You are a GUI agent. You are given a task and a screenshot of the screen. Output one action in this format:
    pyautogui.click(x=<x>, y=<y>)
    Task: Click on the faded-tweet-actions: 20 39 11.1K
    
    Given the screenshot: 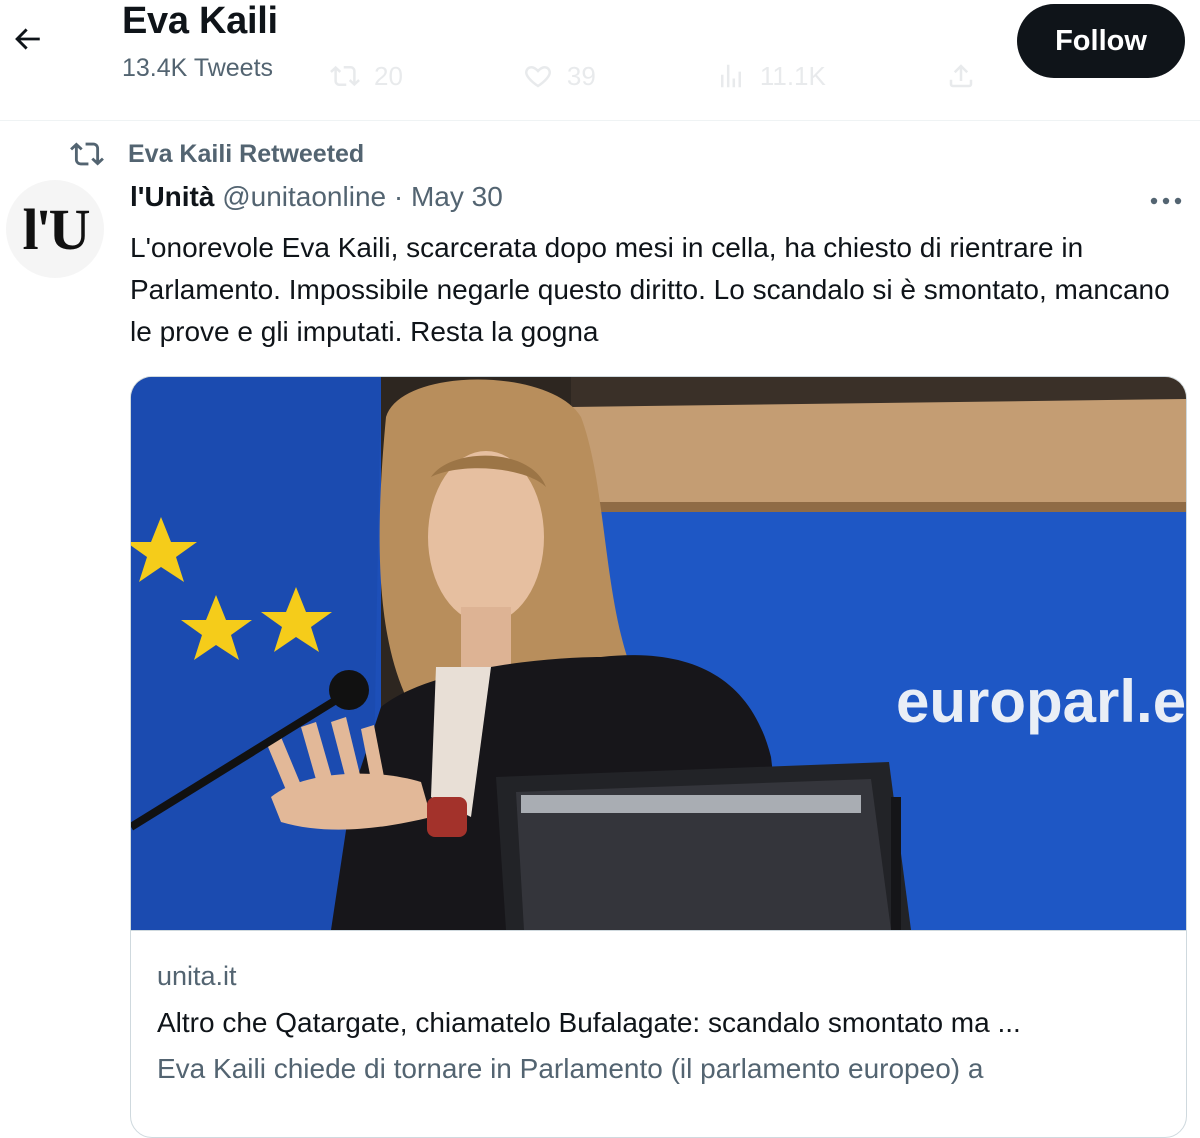 What is the action you would take?
    pyautogui.click(x=713, y=76)
    